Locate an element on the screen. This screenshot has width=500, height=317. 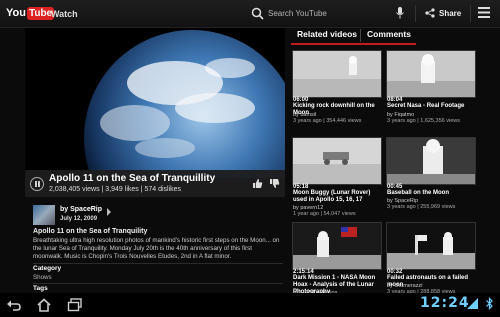
related-video-meta: 1 year ago | 54,047 views is located at coordinates (324, 214).